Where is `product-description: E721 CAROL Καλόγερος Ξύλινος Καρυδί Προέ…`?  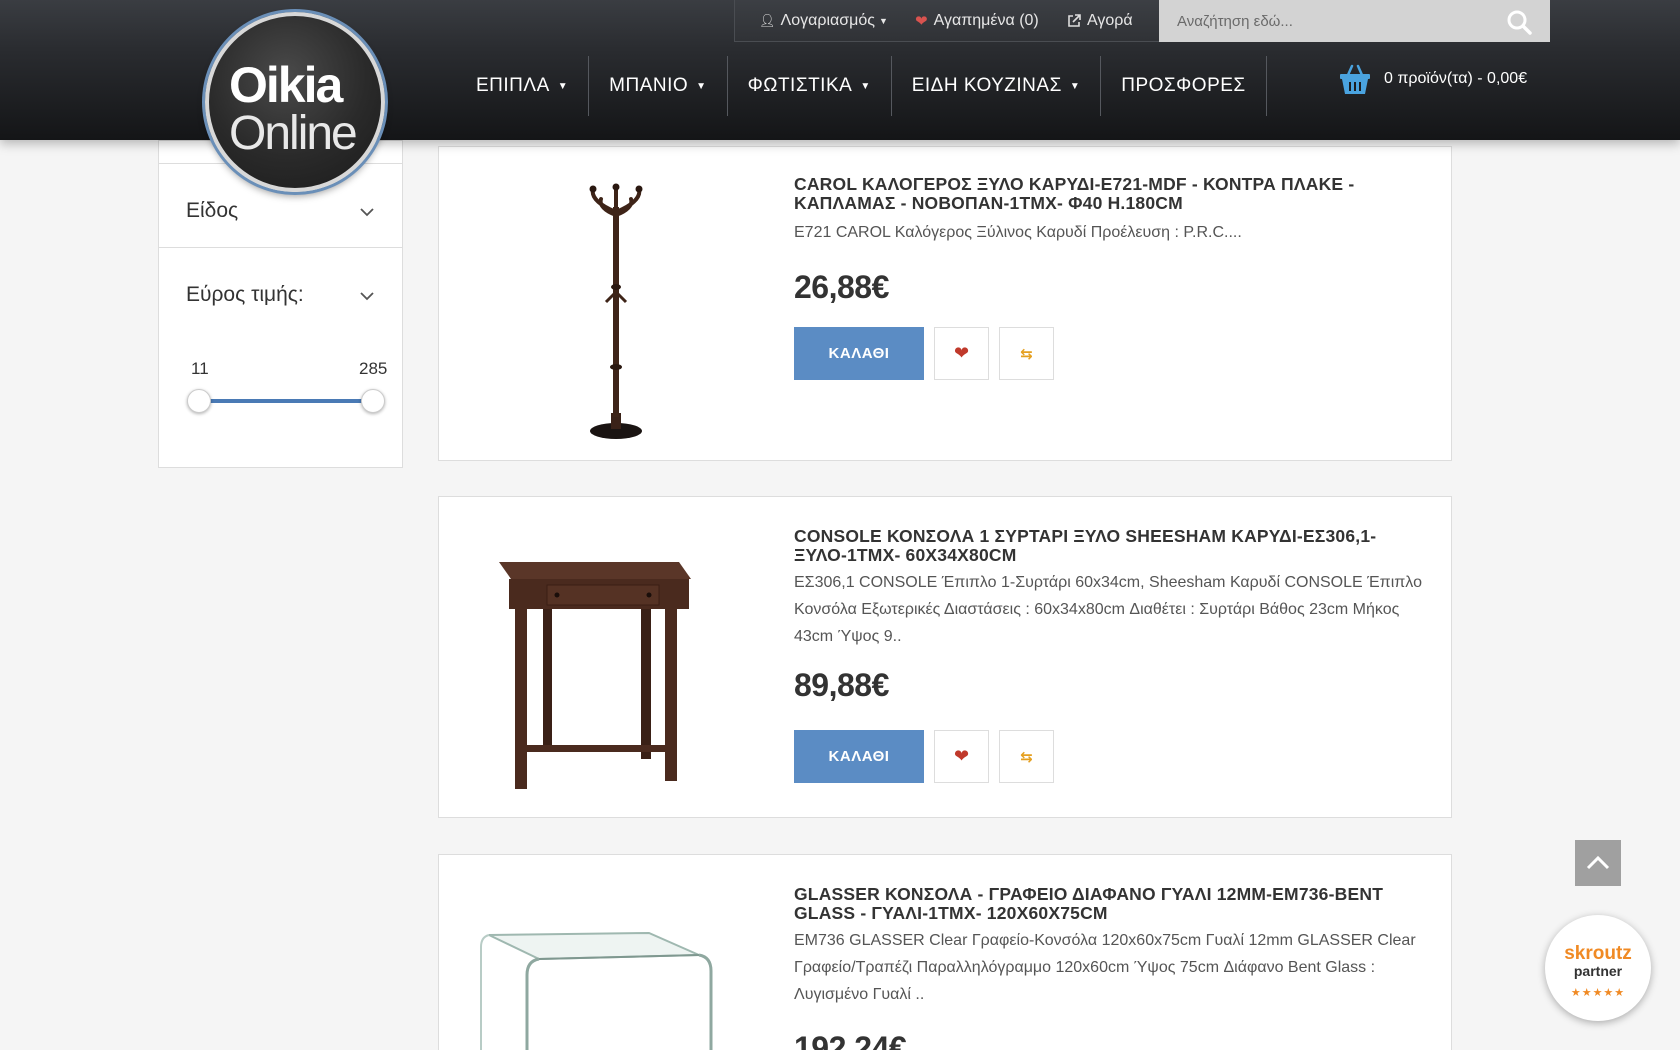
product-description: E721 CAROL Καλόγερος Ξύλινος Καρυδί Προέ… is located at coordinates (1018, 232).